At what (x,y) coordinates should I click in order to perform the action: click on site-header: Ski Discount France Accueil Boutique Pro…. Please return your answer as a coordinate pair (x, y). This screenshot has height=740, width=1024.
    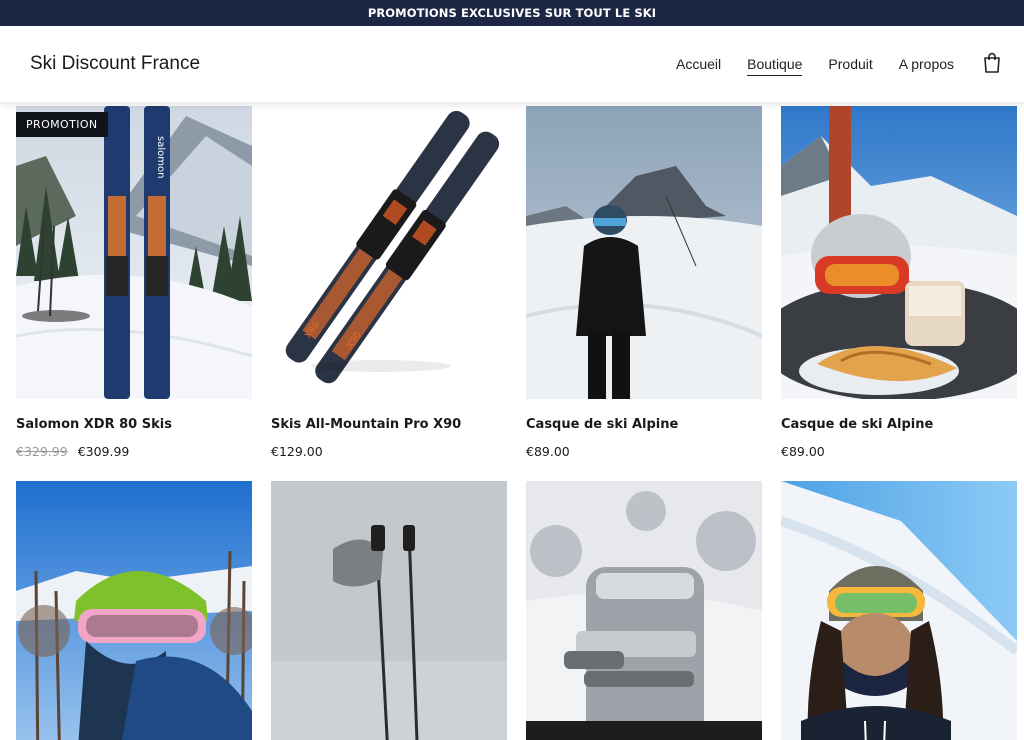
    Looking at the image, I should click on (512, 64).